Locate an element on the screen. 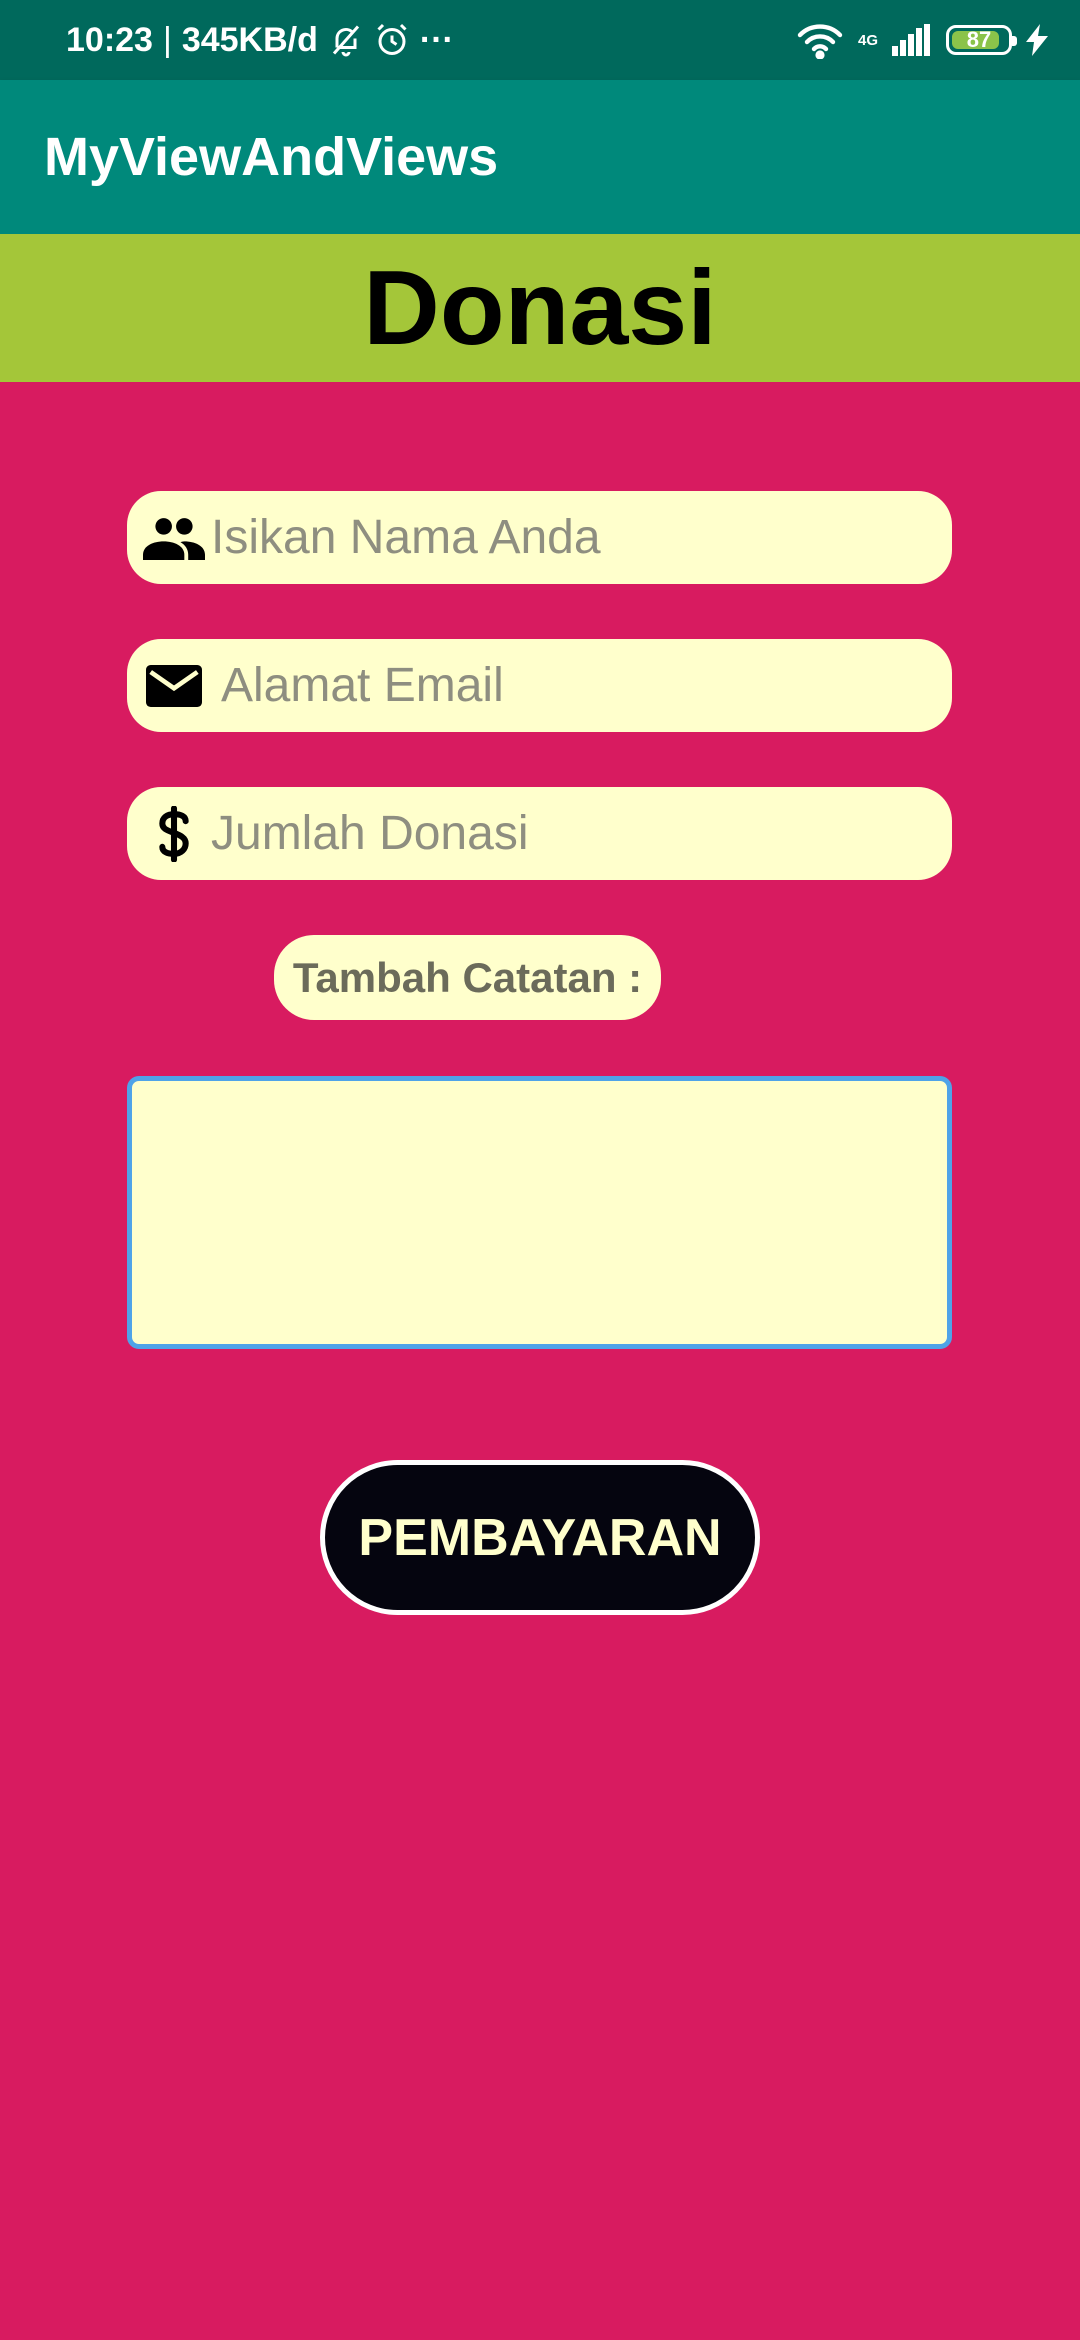 This screenshot has width=1080, height=2340. amount-field is located at coordinates (539, 833).